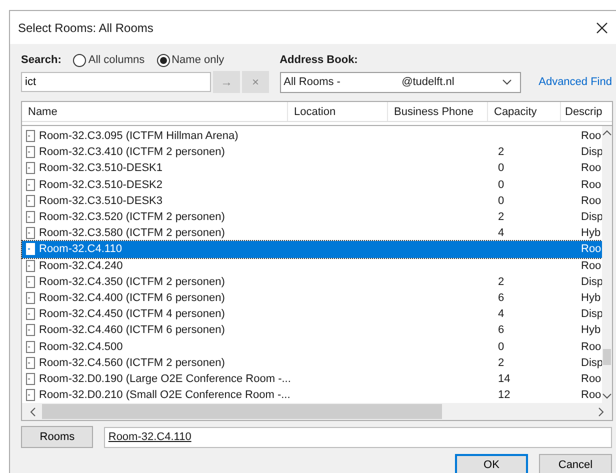  Describe the element at coordinates (400, 82) in the screenshot. I see `address-book-dropdown: All Rooms - @tudelft.nl` at that location.